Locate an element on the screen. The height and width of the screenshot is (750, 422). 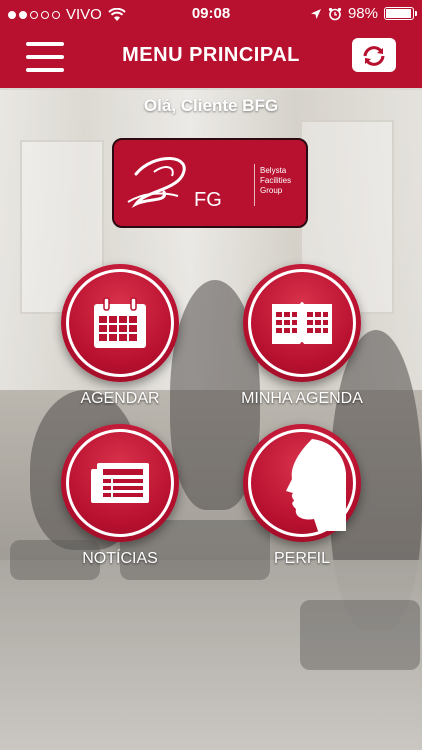
tile-perfil-label: PERFIL is located at coordinates (301, 558).